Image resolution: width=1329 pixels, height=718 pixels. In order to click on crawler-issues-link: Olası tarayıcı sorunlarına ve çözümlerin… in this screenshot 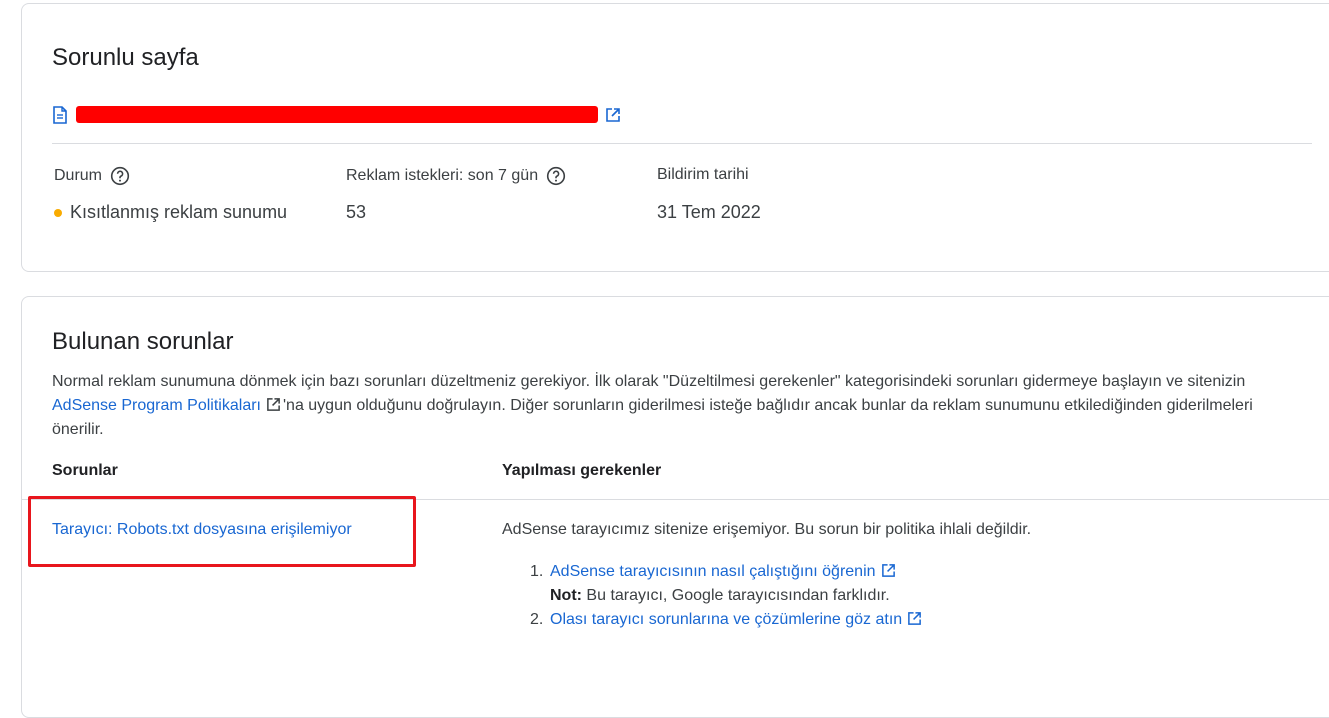, I will do `click(726, 619)`.